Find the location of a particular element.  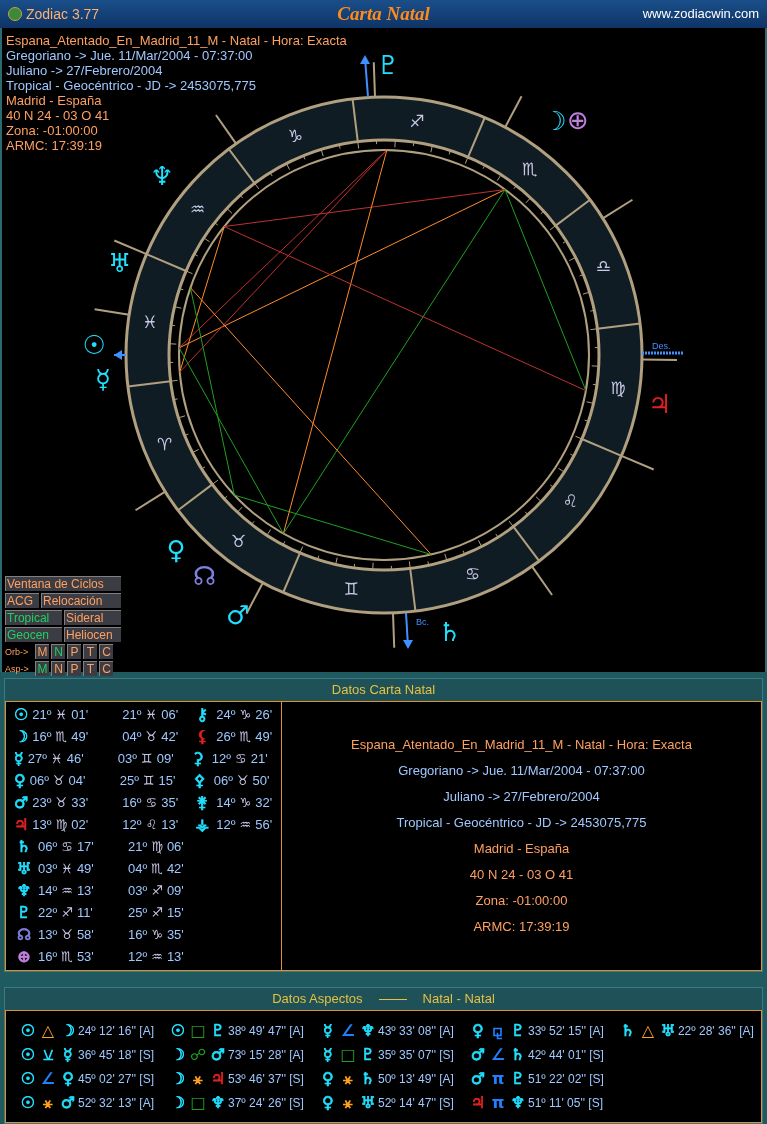

degree-text: 13º is located at coordinates (42, 825).